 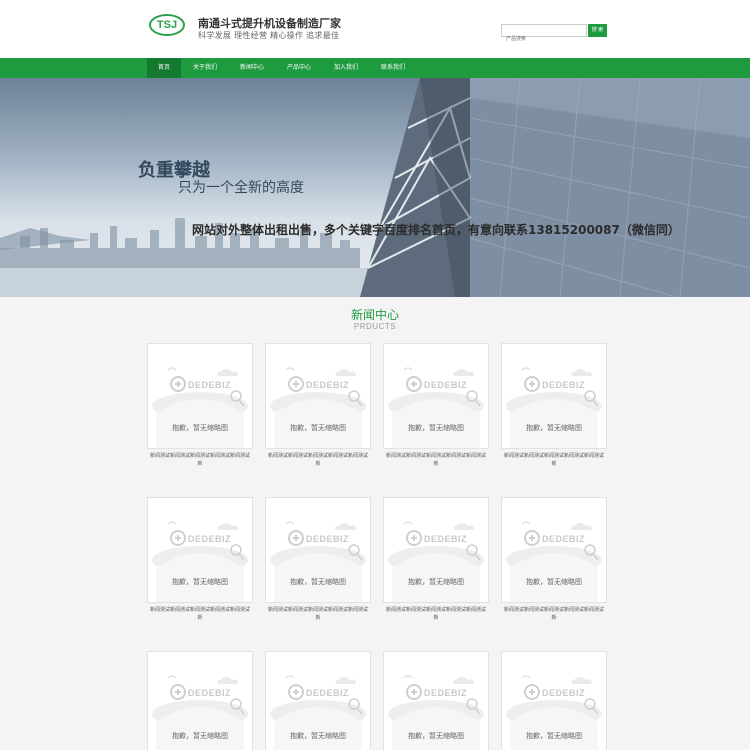 I want to click on section-title: 新闻中心, so click(x=374, y=315).